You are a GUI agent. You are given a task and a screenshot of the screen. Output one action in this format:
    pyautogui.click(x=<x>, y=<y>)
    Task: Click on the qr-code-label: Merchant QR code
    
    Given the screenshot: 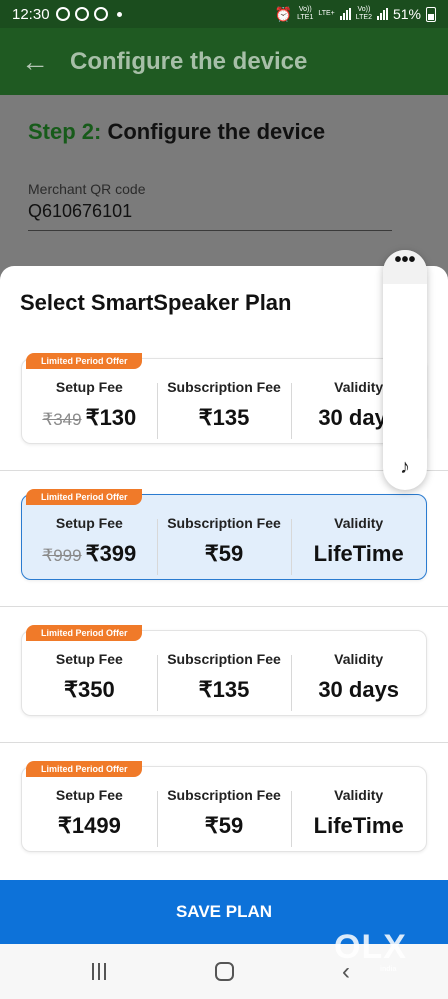 What is the action you would take?
    pyautogui.click(x=87, y=189)
    